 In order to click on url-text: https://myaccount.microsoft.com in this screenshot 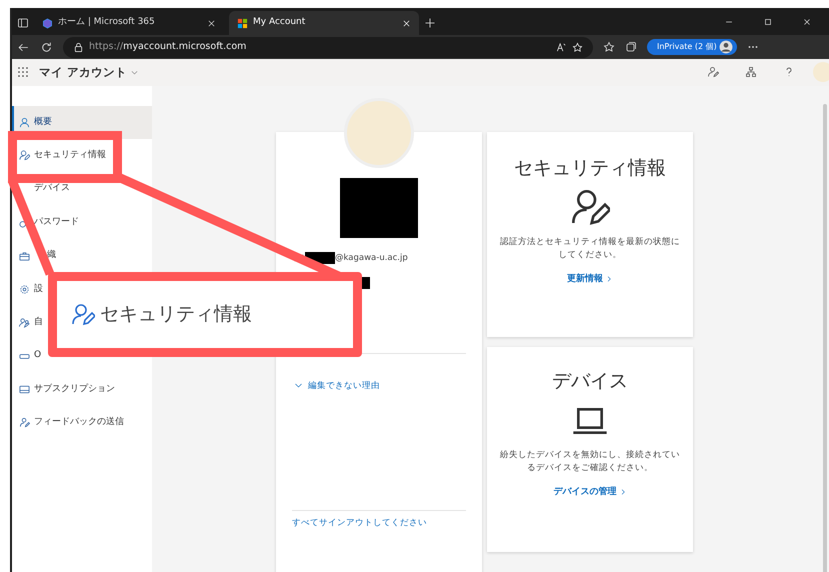, I will do `click(167, 47)`.